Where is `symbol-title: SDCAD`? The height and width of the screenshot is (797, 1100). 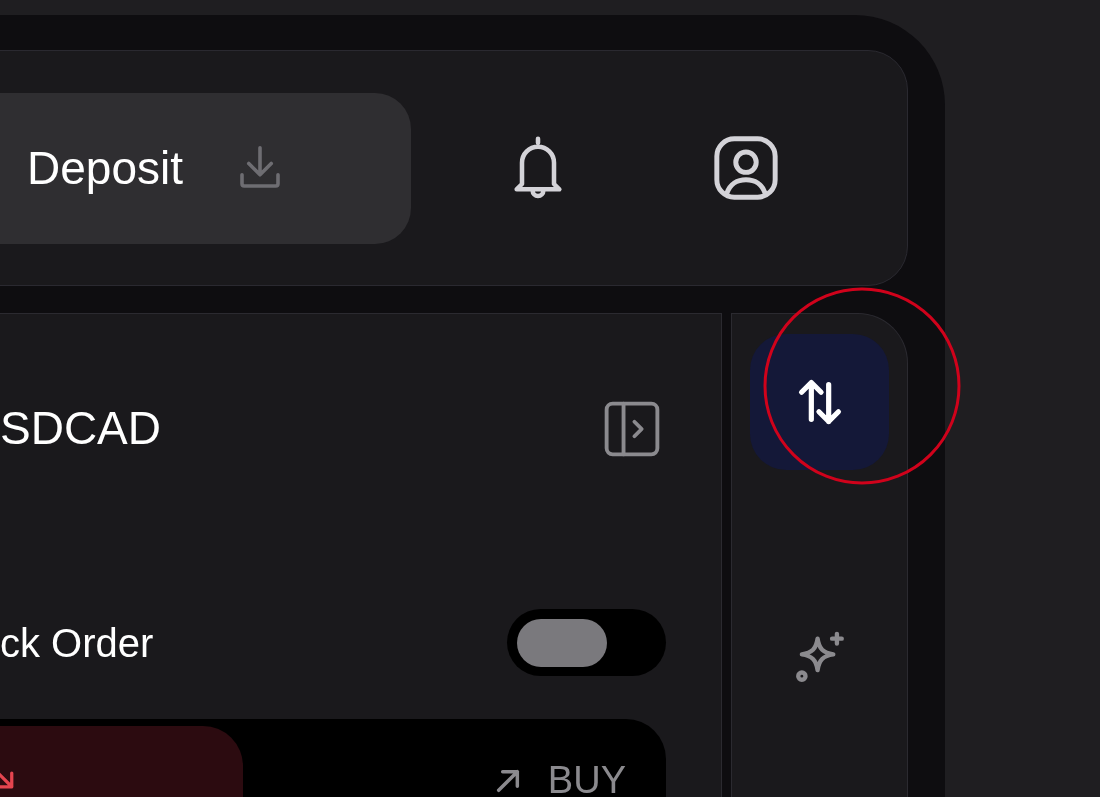
symbol-title: SDCAD is located at coordinates (81, 428).